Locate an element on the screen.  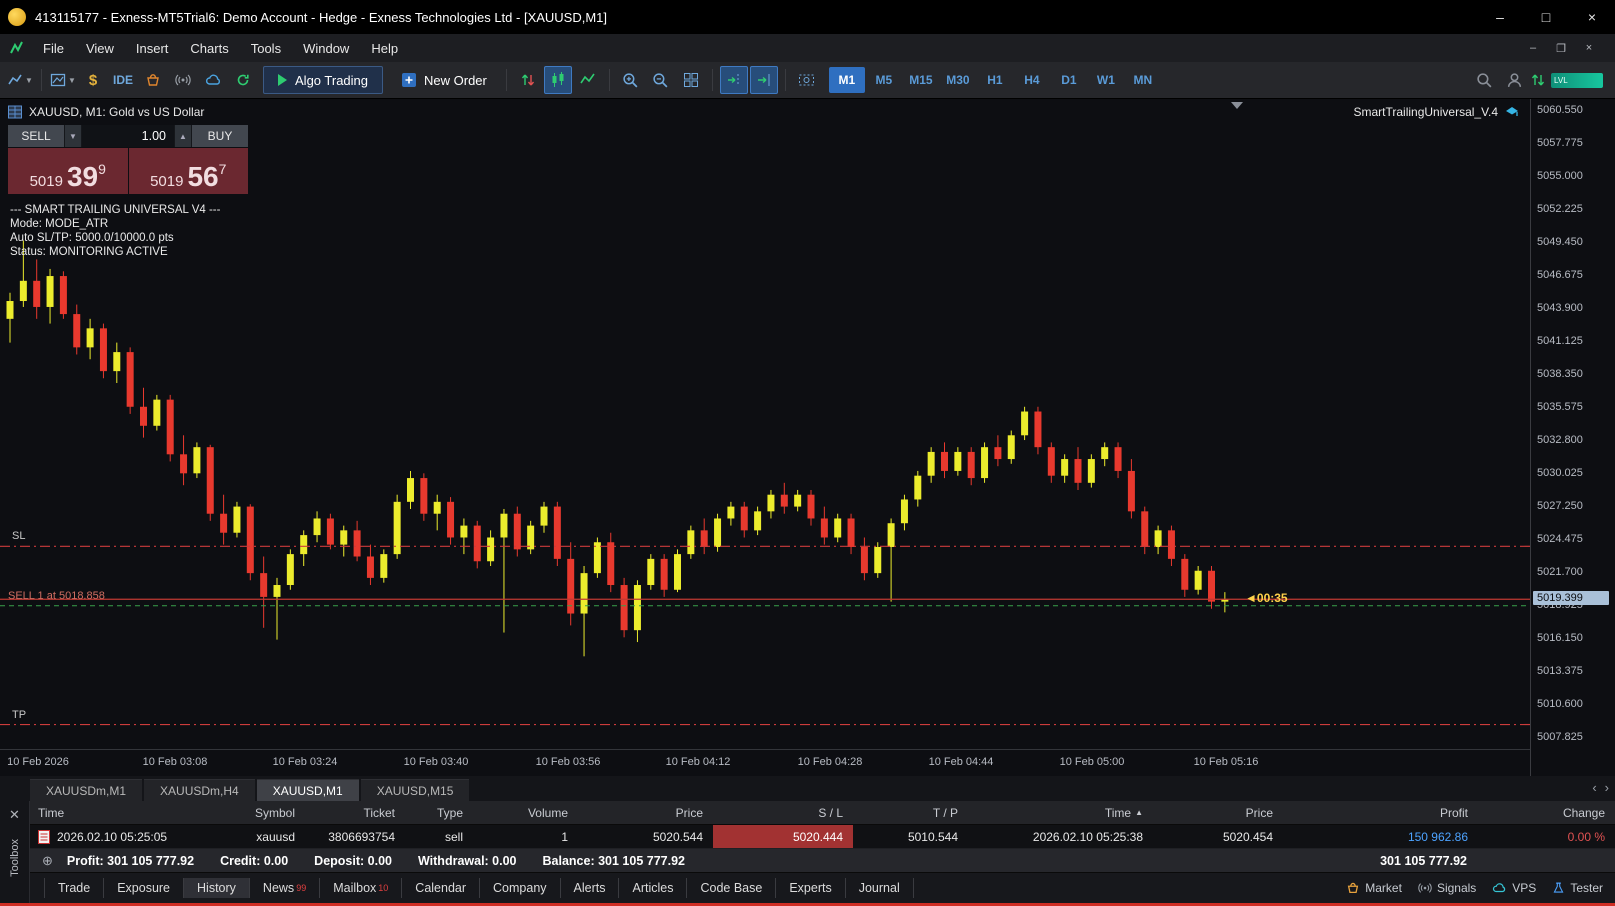
market-basket-button is located at coordinates (153, 80).